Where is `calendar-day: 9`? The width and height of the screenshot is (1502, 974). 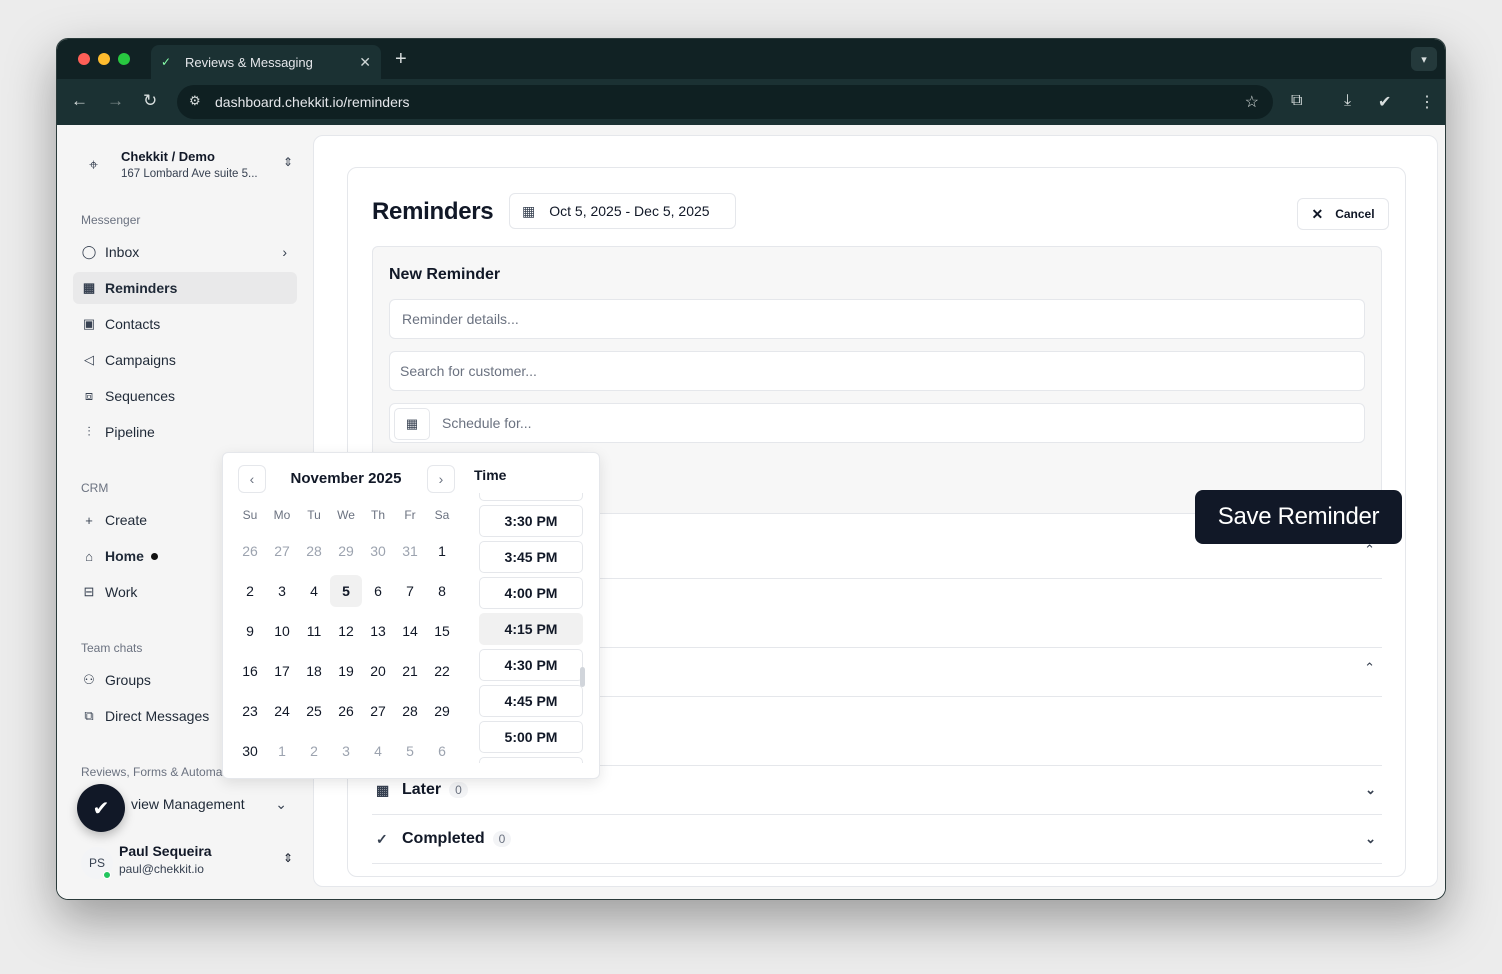
calendar-day: 9 is located at coordinates (250, 631).